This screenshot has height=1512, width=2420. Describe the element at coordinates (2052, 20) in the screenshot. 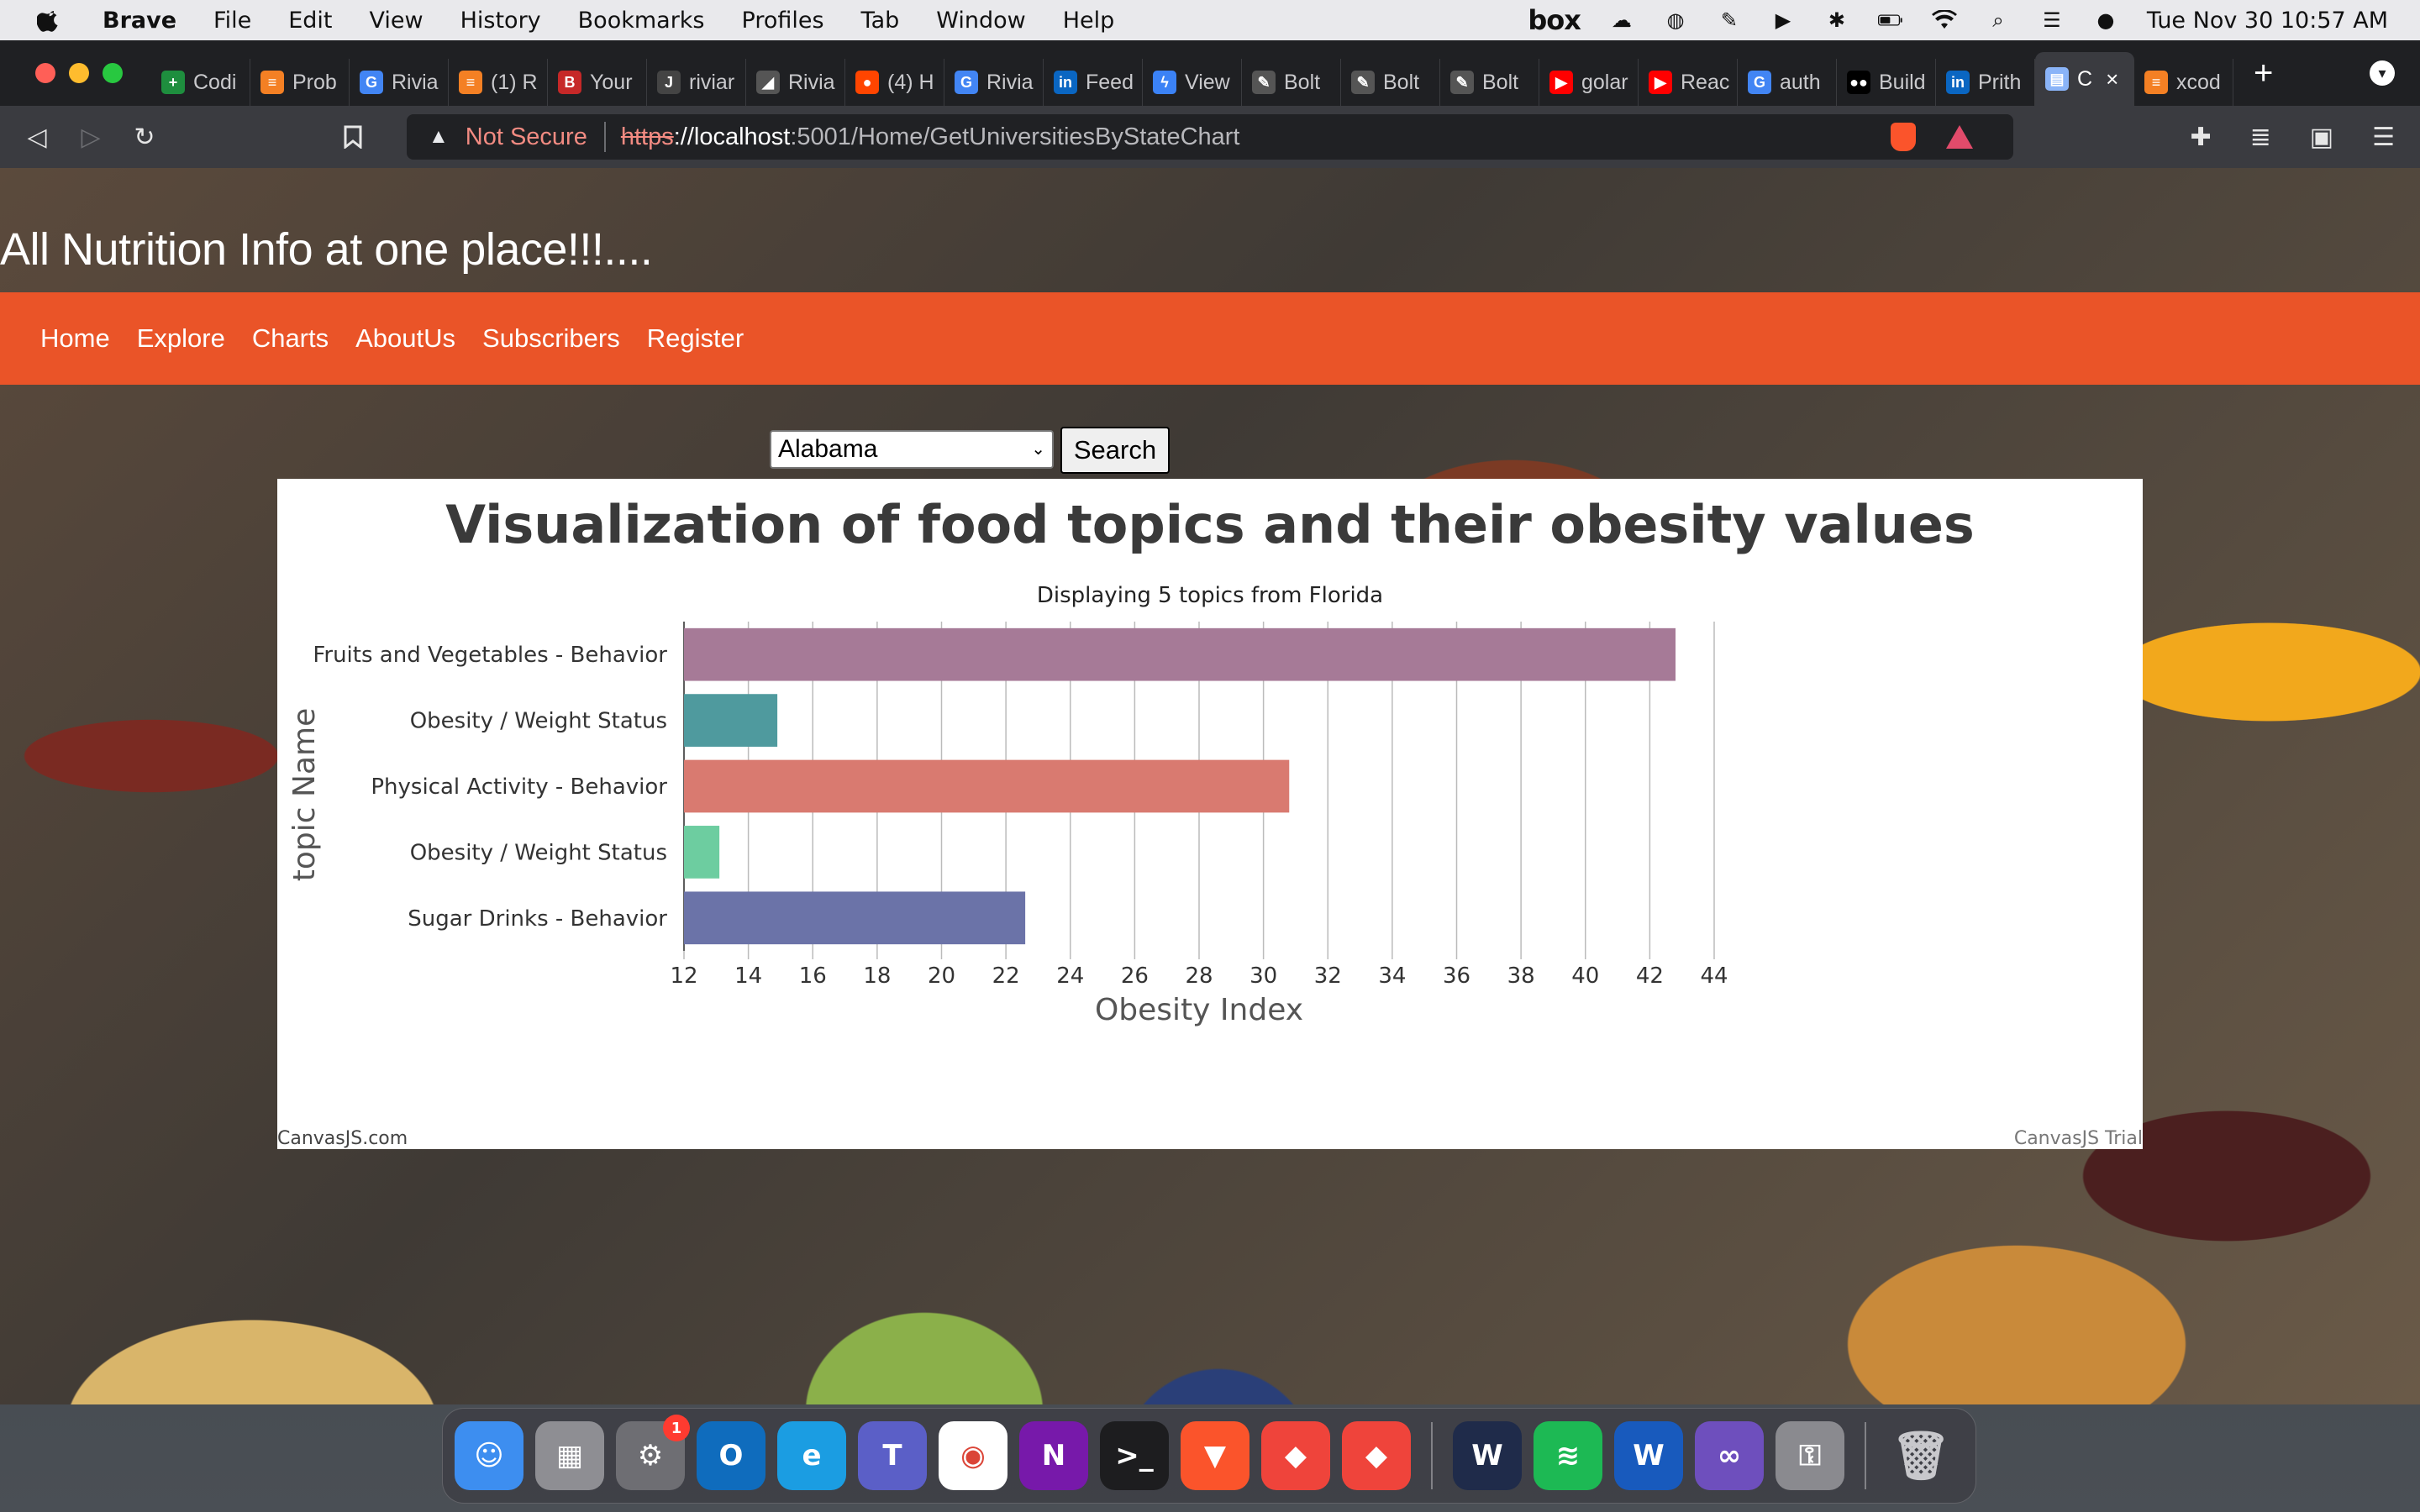

I see `control-center-icon: ☰` at that location.